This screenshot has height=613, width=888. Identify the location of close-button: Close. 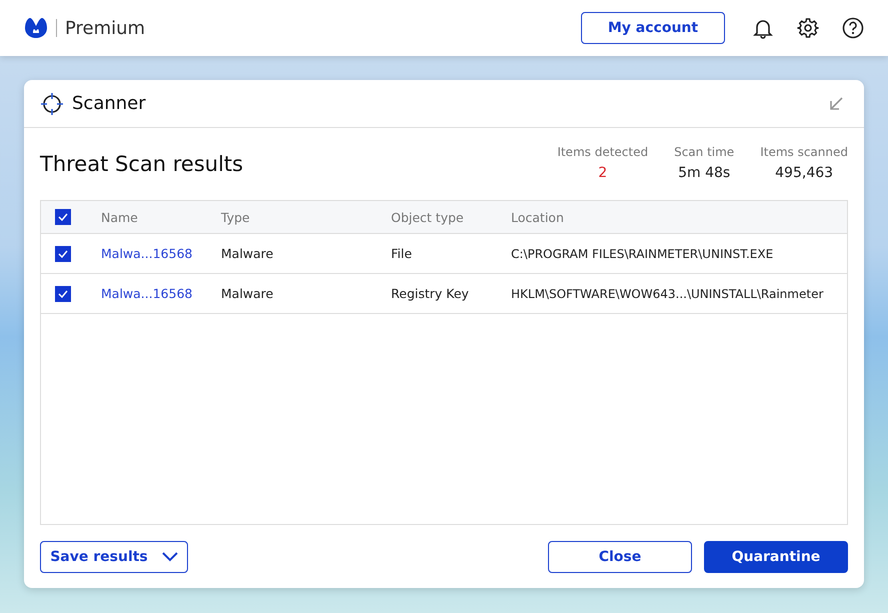
(620, 557).